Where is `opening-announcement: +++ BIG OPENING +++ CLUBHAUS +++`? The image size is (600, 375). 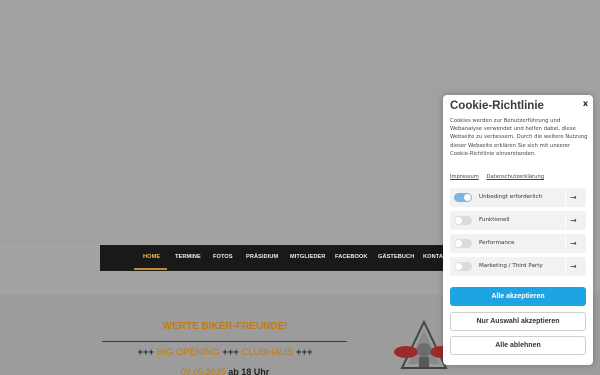
opening-announcement: +++ BIG OPENING +++ CLUBHAUS +++ is located at coordinates (225, 352).